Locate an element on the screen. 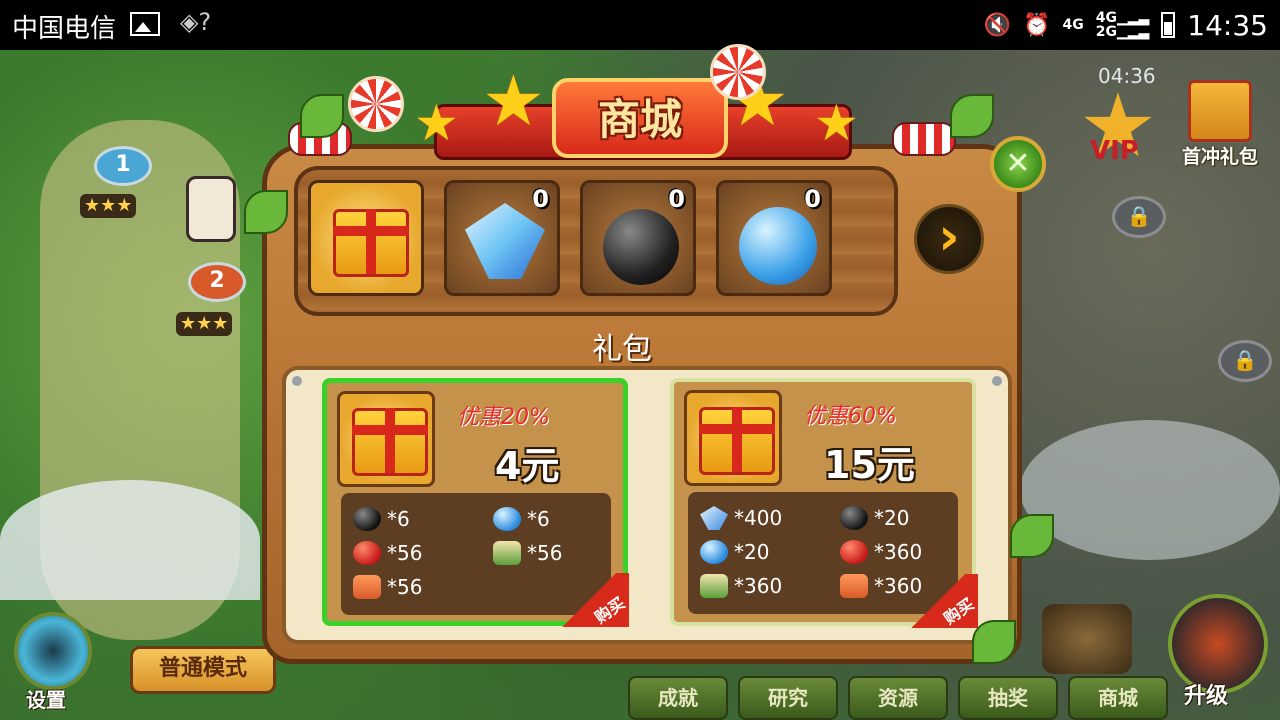 The image size is (1280, 720). chevron-right-icon: › is located at coordinates (949, 237).